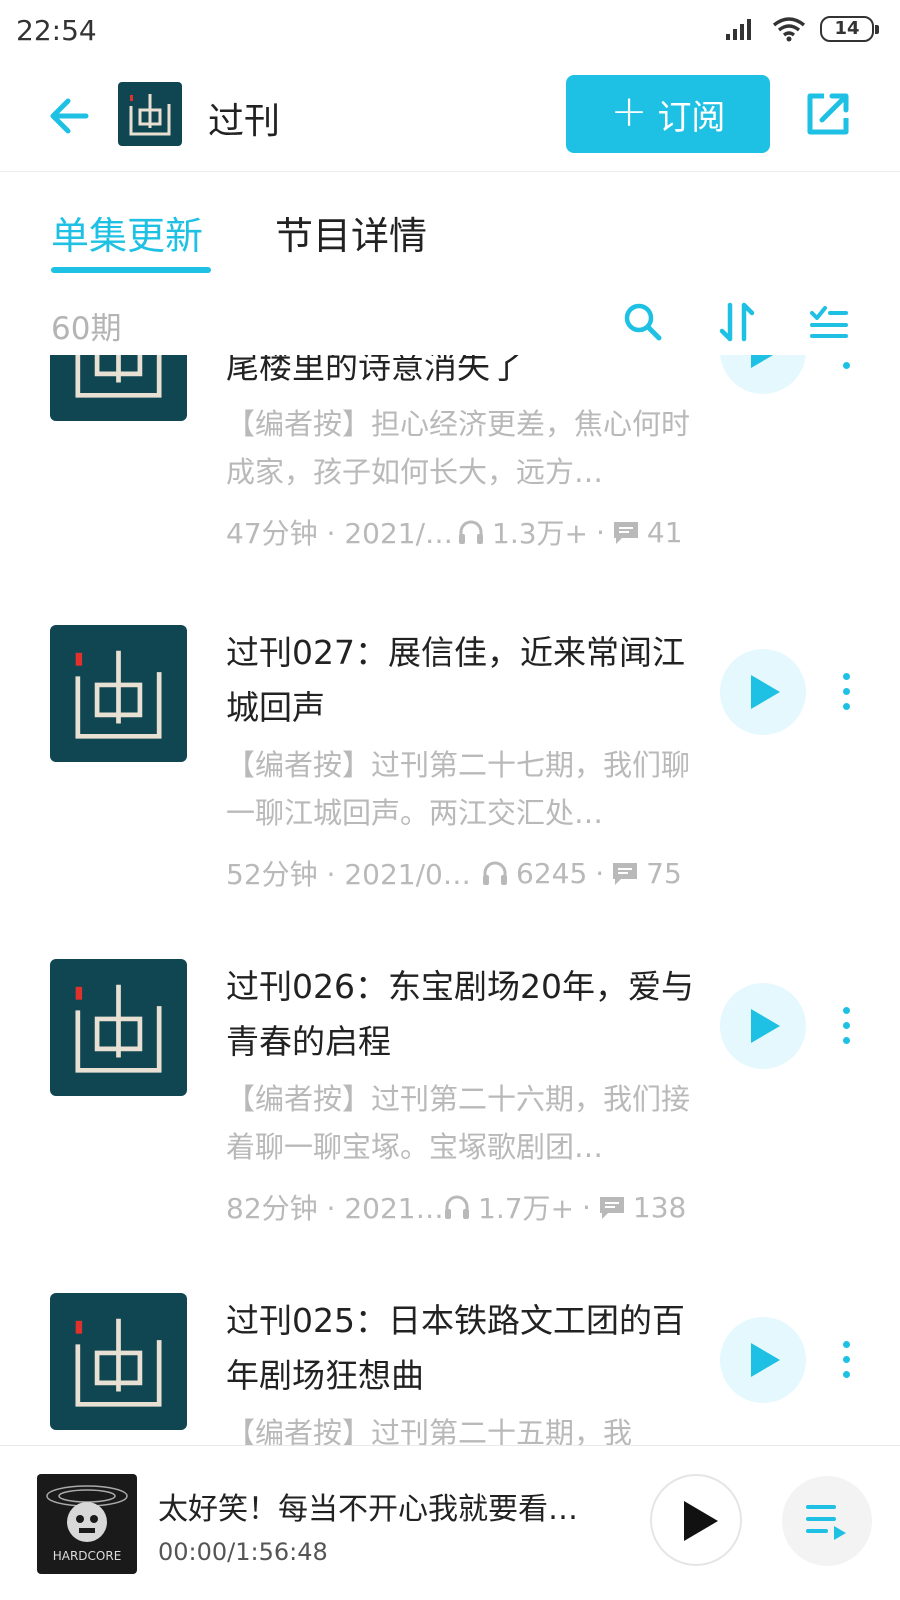  Describe the element at coordinates (455, 1348) in the screenshot. I see `episode-title: 过刊025：日本铁路文工团的百年剧场狂想曲` at that location.